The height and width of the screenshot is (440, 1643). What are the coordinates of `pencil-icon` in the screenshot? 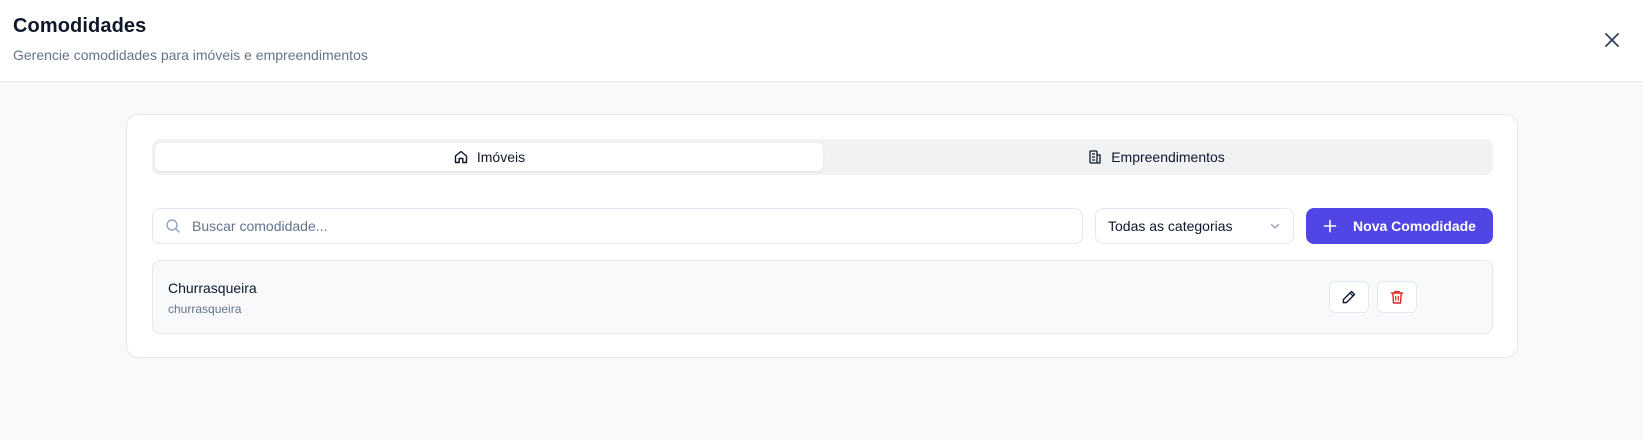 It's located at (1349, 297).